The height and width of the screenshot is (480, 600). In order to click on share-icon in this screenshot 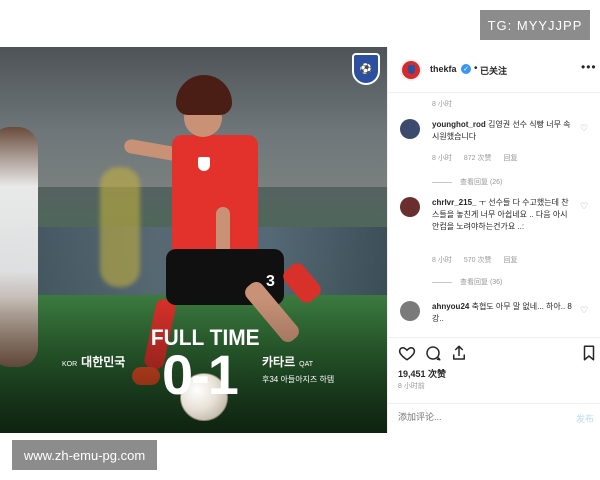, I will do `click(459, 353)`.